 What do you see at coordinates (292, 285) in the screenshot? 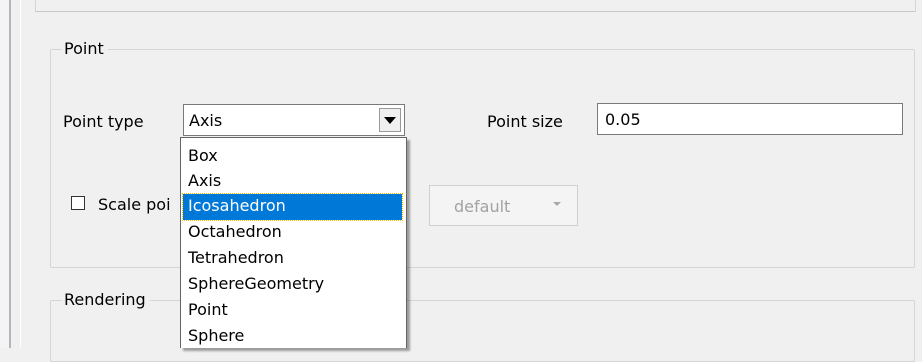
I see `dropdown-item-spheregeometry: SphereGeometry` at bounding box center [292, 285].